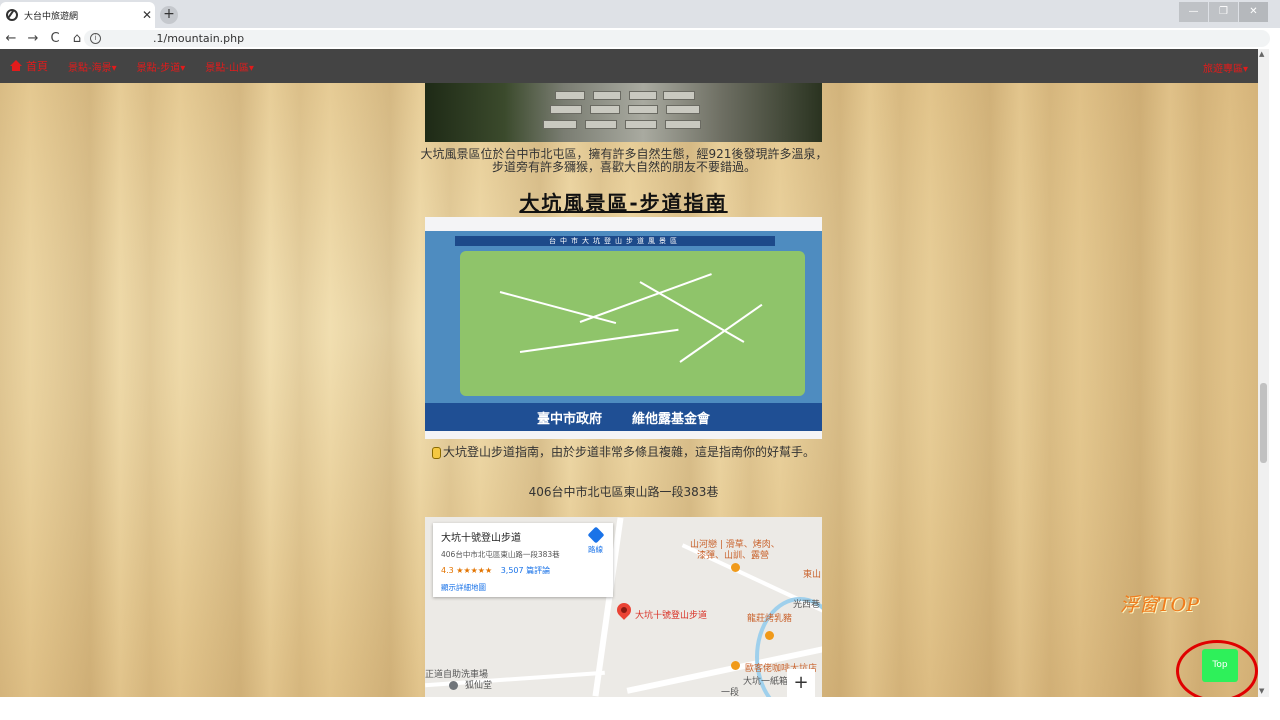 The width and height of the screenshot is (1280, 720). Describe the element at coordinates (677, 38) in the screenshot. I see `url-input: i .1/mountain.php` at that location.